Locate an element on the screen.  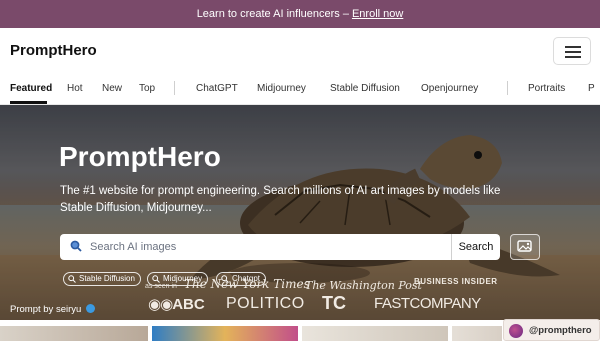
search-bar is located at coordinates (256, 247).